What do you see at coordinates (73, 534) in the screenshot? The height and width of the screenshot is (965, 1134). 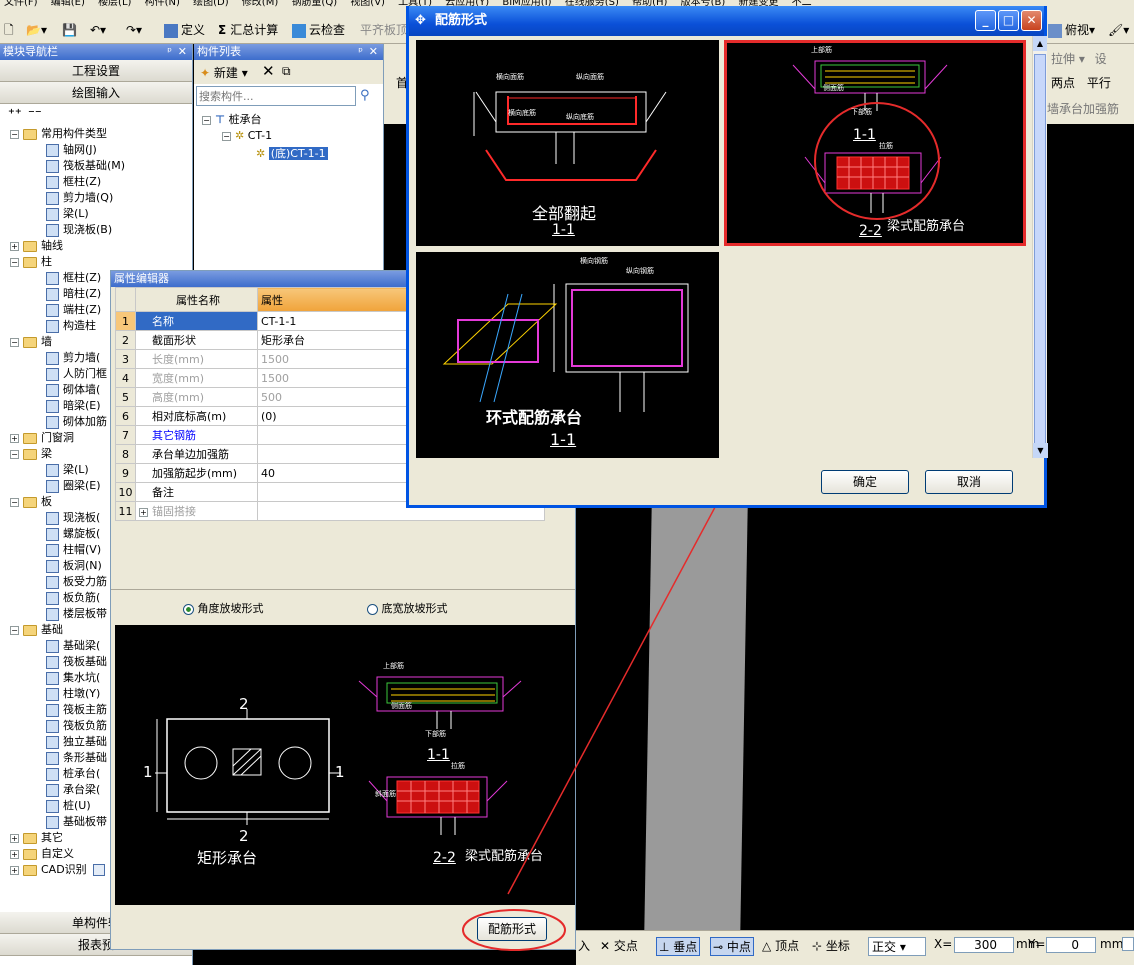 I see `nav-tree-item: 螺旋板(` at bounding box center [73, 534].